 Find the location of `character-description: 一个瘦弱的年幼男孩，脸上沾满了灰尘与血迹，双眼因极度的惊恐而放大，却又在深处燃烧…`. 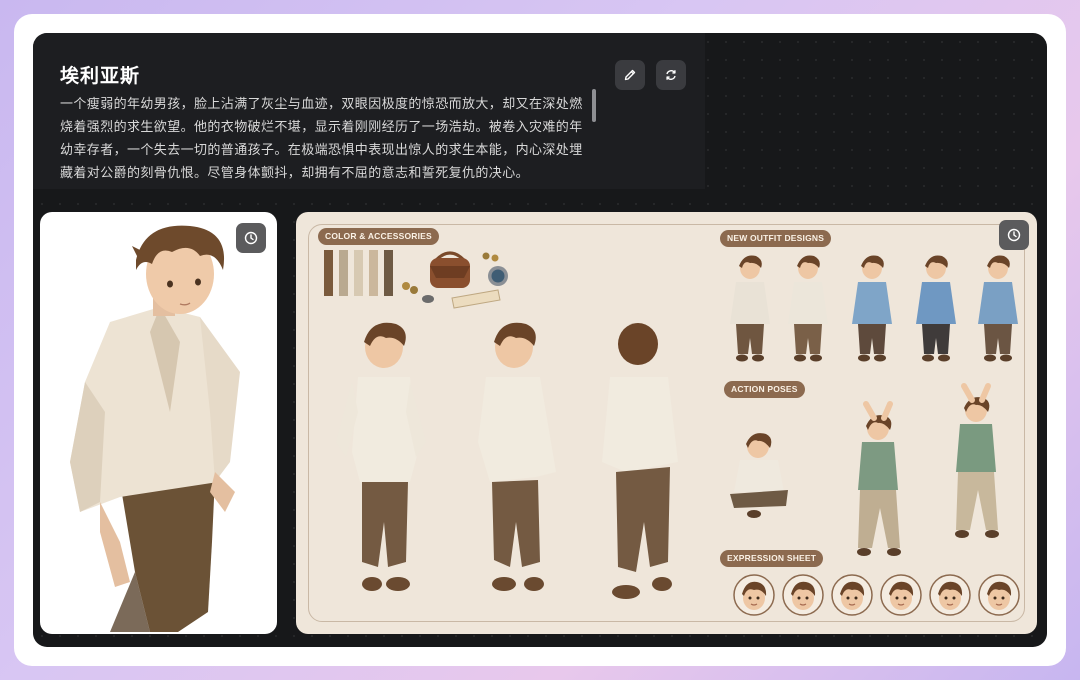

character-description: 一个瘦弱的年幼男孩，脸上沾满了灰尘与血迹，双眼因极度的惊恐而放大，却又在深处燃烧… is located at coordinates (321, 138).